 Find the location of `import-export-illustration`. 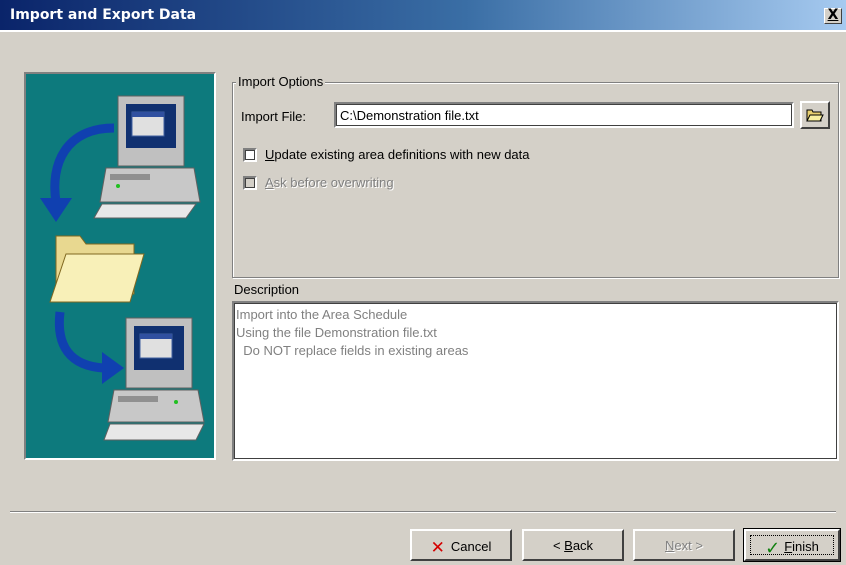

import-export-illustration is located at coordinates (122, 268).